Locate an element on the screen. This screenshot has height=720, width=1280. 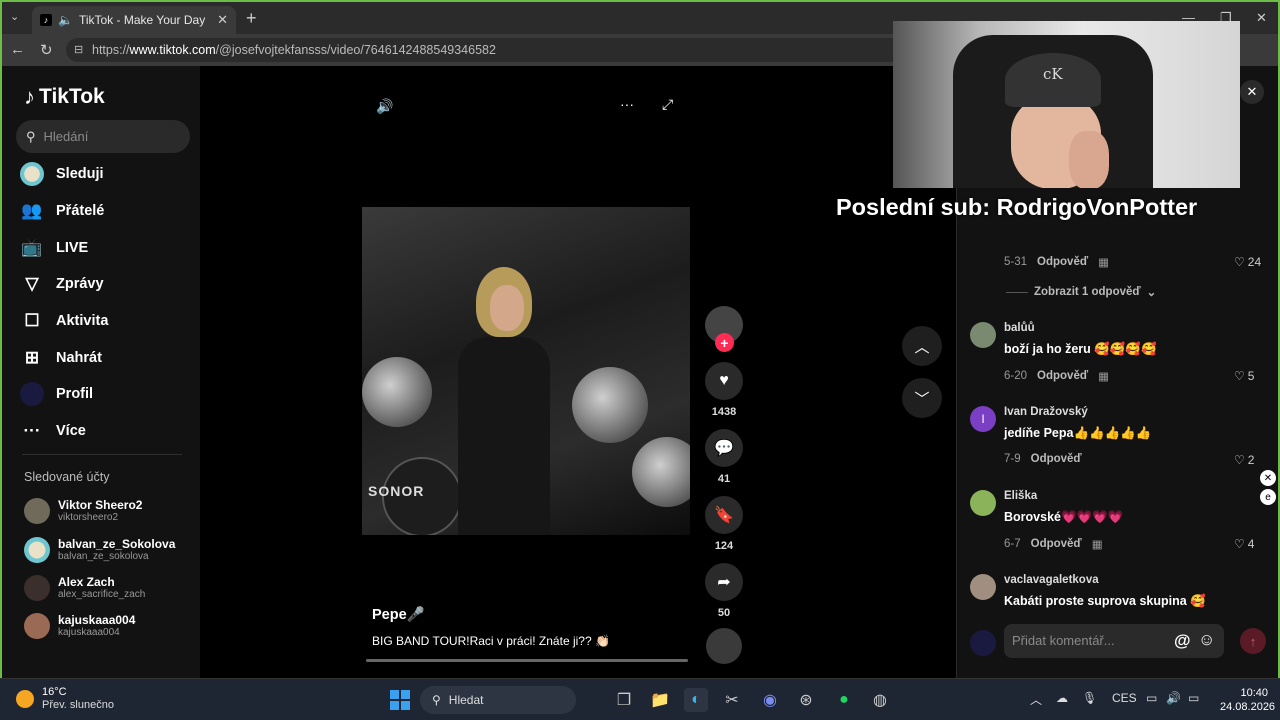
taskbar-search: ⚲ Hledat is located at coordinates (498, 700).